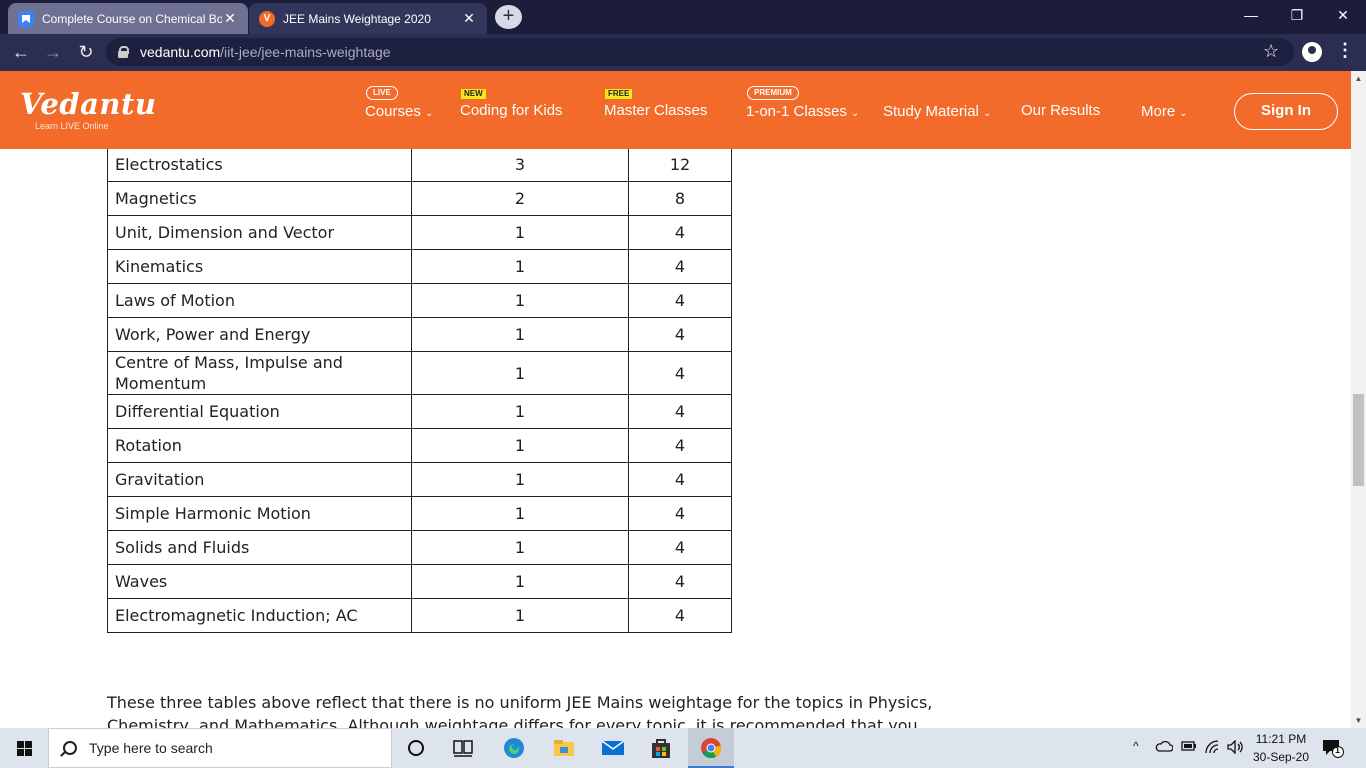 This screenshot has height=768, width=1366. I want to click on notification-count: 1, so click(1338, 750).